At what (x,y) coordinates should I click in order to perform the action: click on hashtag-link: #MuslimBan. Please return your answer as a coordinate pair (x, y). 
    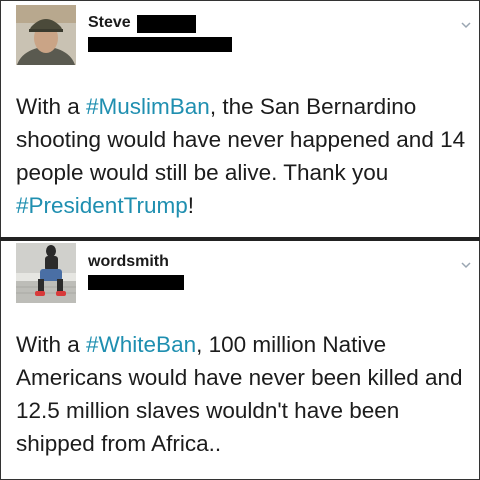
    Looking at the image, I should click on (148, 106).